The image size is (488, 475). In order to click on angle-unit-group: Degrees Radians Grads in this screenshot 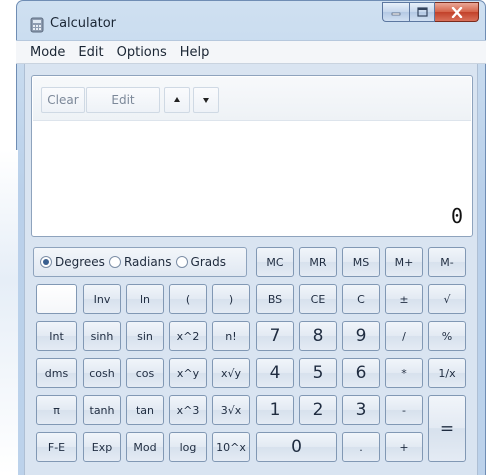, I will do `click(140, 262)`.